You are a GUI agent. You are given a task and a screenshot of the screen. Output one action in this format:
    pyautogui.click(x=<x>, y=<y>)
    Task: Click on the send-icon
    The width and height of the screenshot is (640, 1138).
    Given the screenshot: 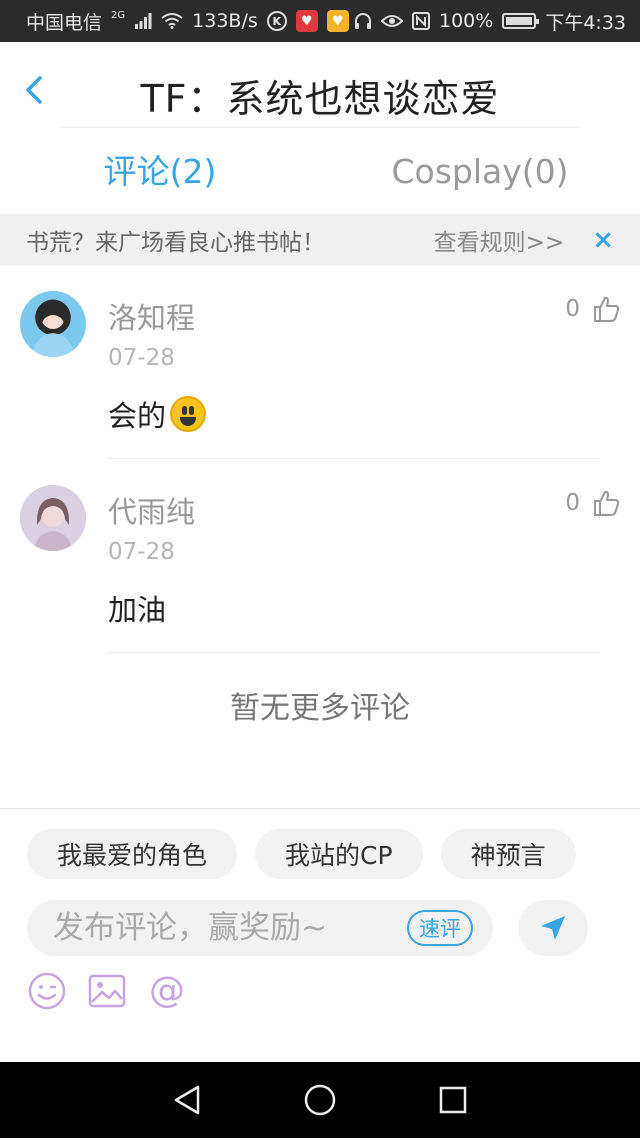 What is the action you would take?
    pyautogui.click(x=553, y=928)
    